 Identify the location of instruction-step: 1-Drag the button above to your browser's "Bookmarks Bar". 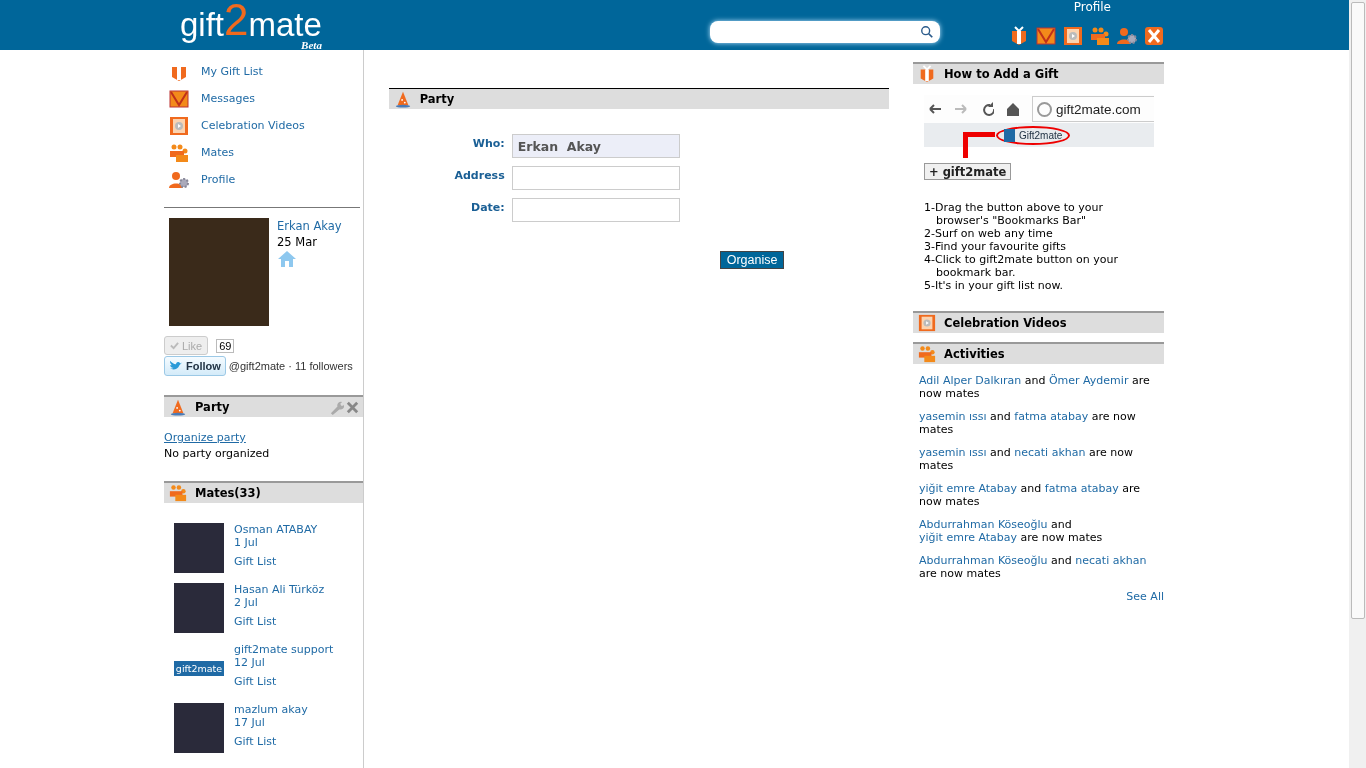
(1039, 214).